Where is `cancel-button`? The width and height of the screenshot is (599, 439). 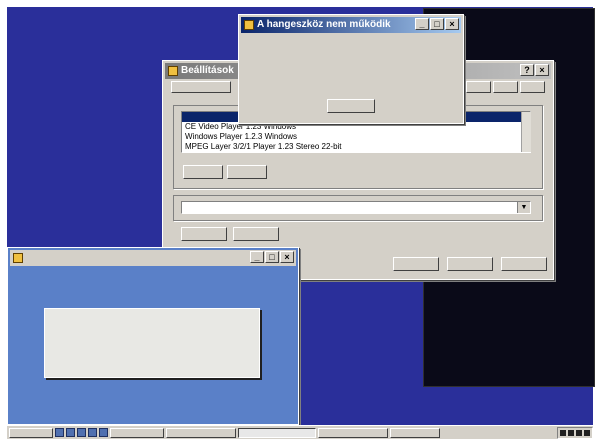
cancel-button is located at coordinates (470, 264).